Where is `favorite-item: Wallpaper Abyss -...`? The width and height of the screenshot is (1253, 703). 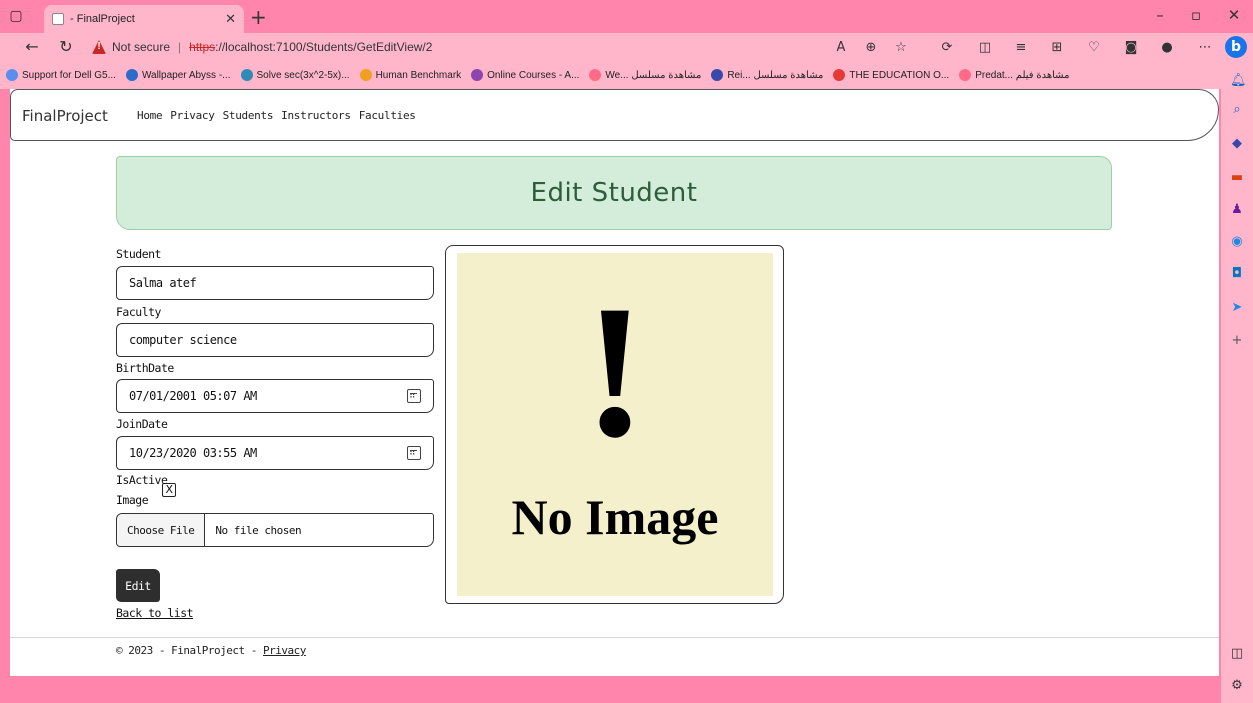 favorite-item: Wallpaper Abyss -... is located at coordinates (178, 75).